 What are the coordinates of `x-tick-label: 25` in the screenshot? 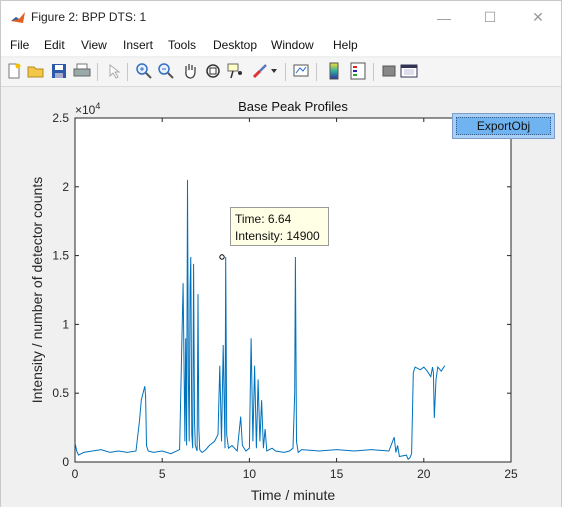 It's located at (511, 474).